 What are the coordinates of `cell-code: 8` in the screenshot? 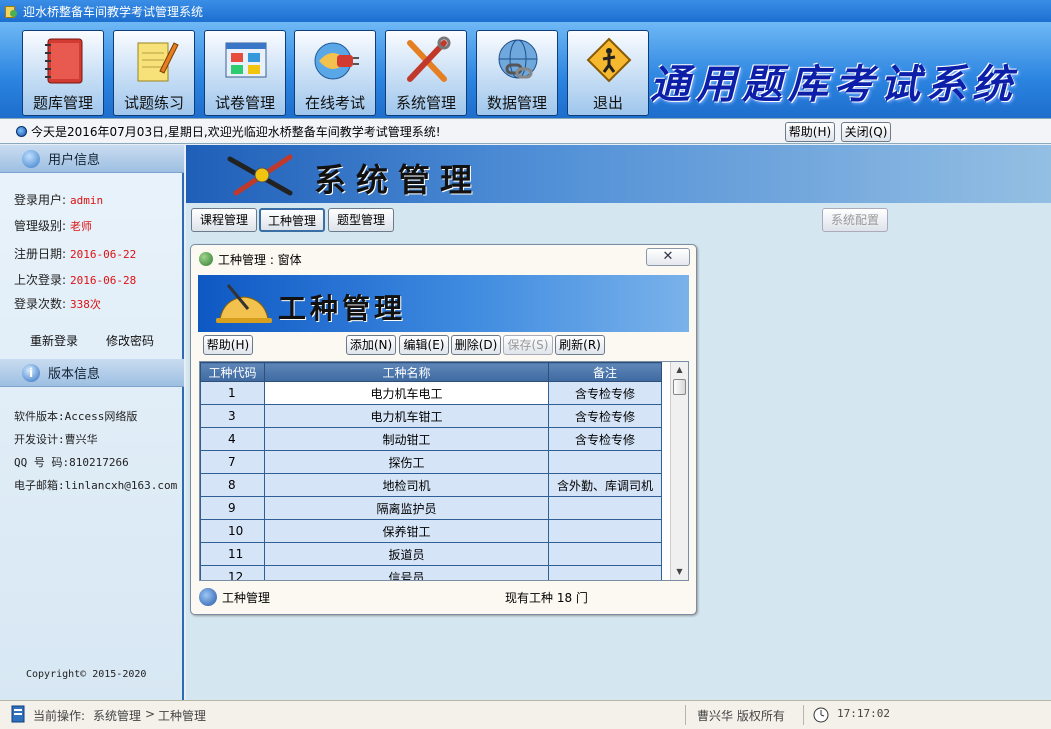 It's located at (232, 485).